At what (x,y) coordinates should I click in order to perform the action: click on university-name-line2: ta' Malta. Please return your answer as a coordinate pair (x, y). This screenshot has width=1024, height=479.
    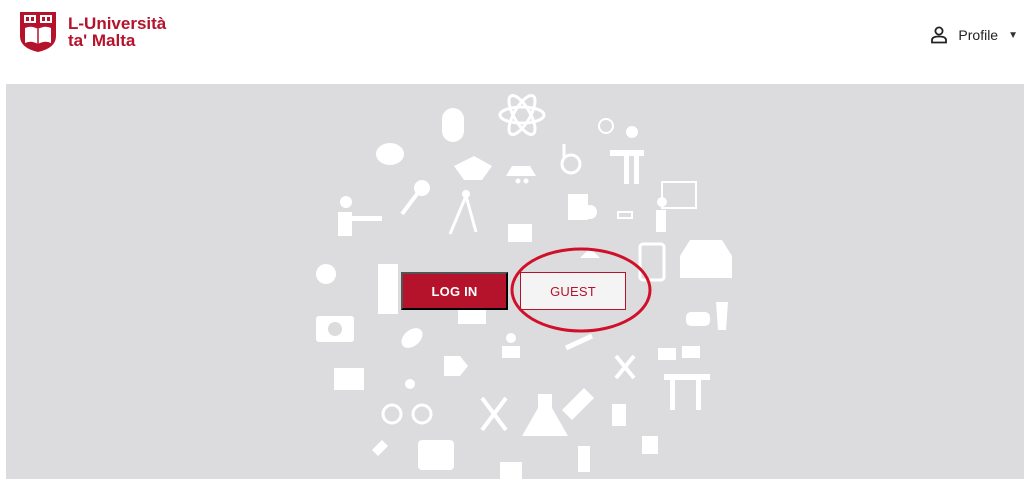
    Looking at the image, I should click on (102, 40).